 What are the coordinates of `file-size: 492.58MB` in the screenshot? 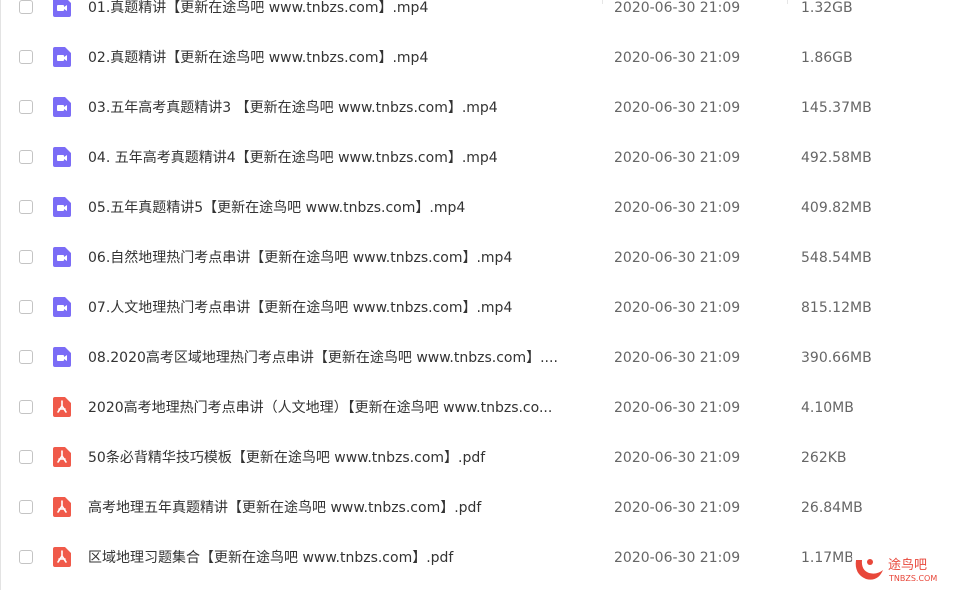 It's located at (836, 158).